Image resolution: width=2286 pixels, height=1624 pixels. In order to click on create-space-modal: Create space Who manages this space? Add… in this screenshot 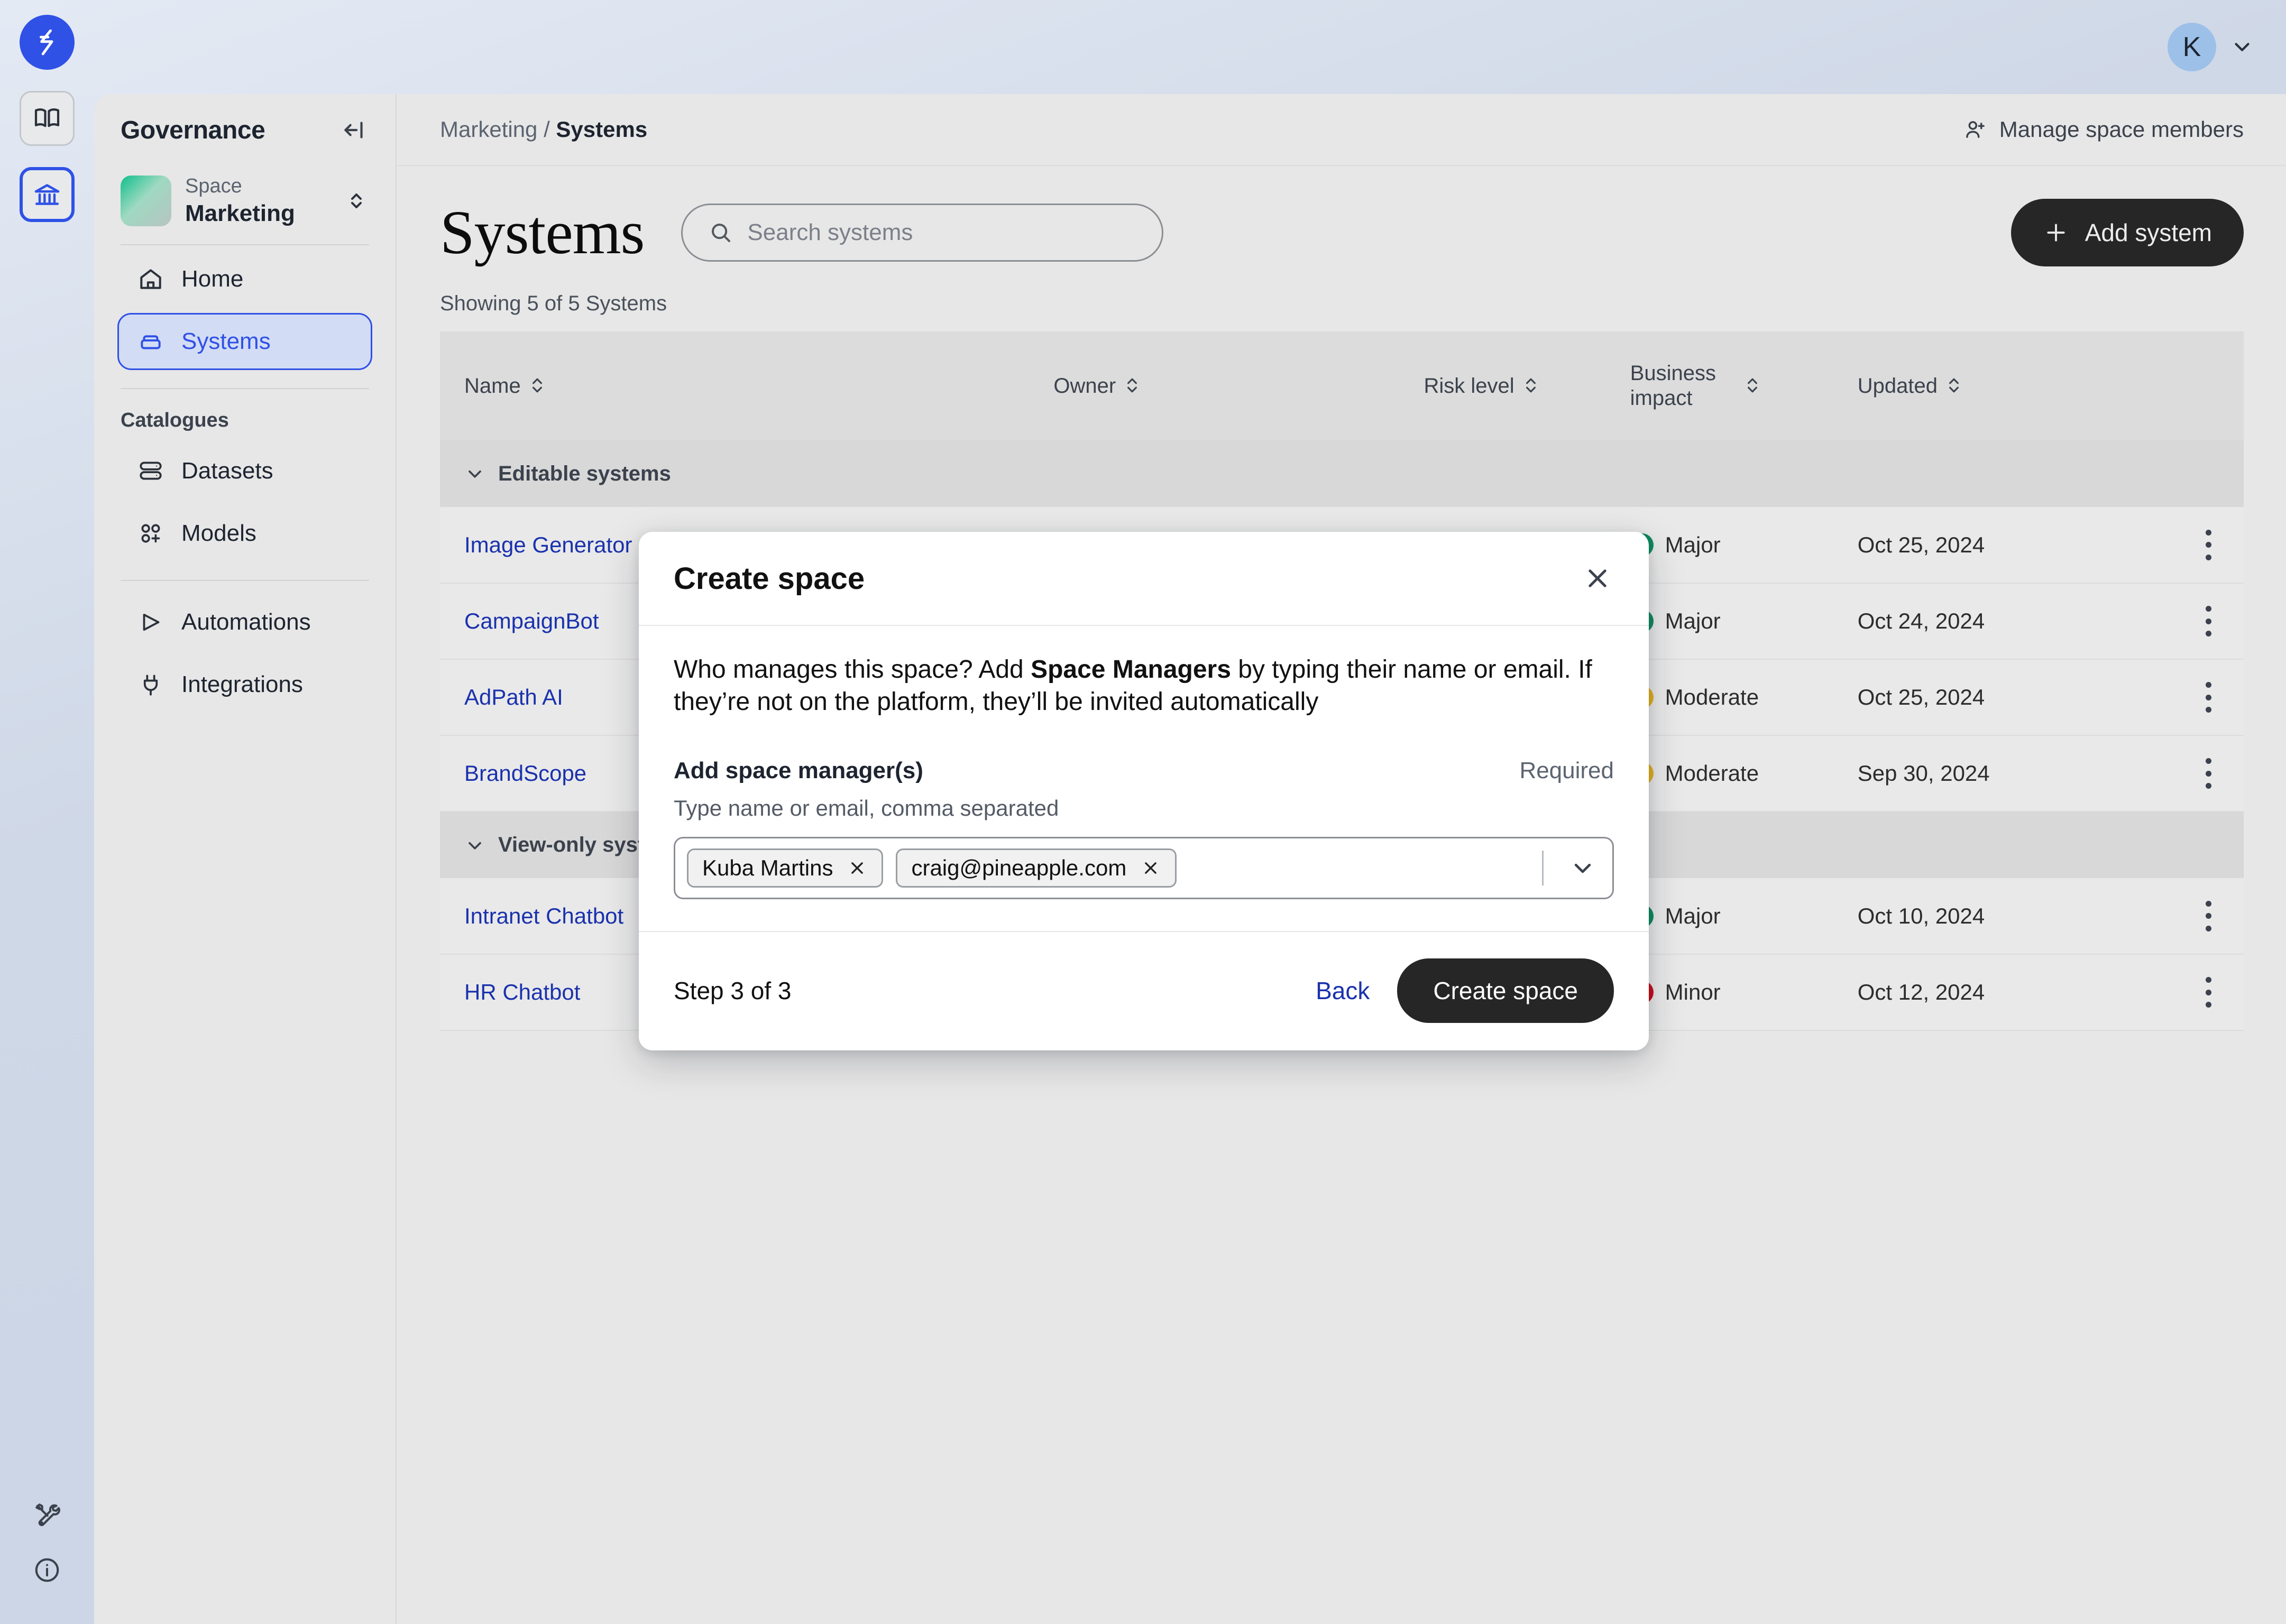, I will do `click(1144, 791)`.